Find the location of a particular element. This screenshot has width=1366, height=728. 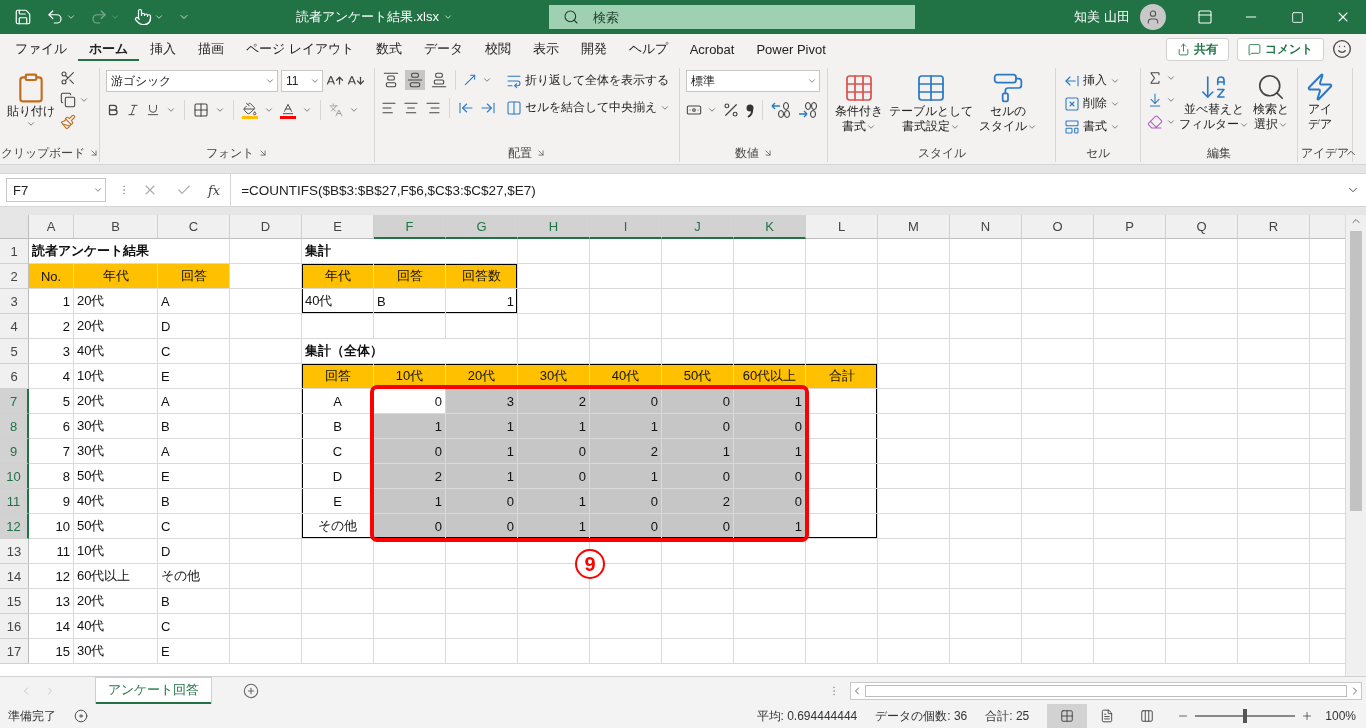

column-header: A is located at coordinates (51, 227).